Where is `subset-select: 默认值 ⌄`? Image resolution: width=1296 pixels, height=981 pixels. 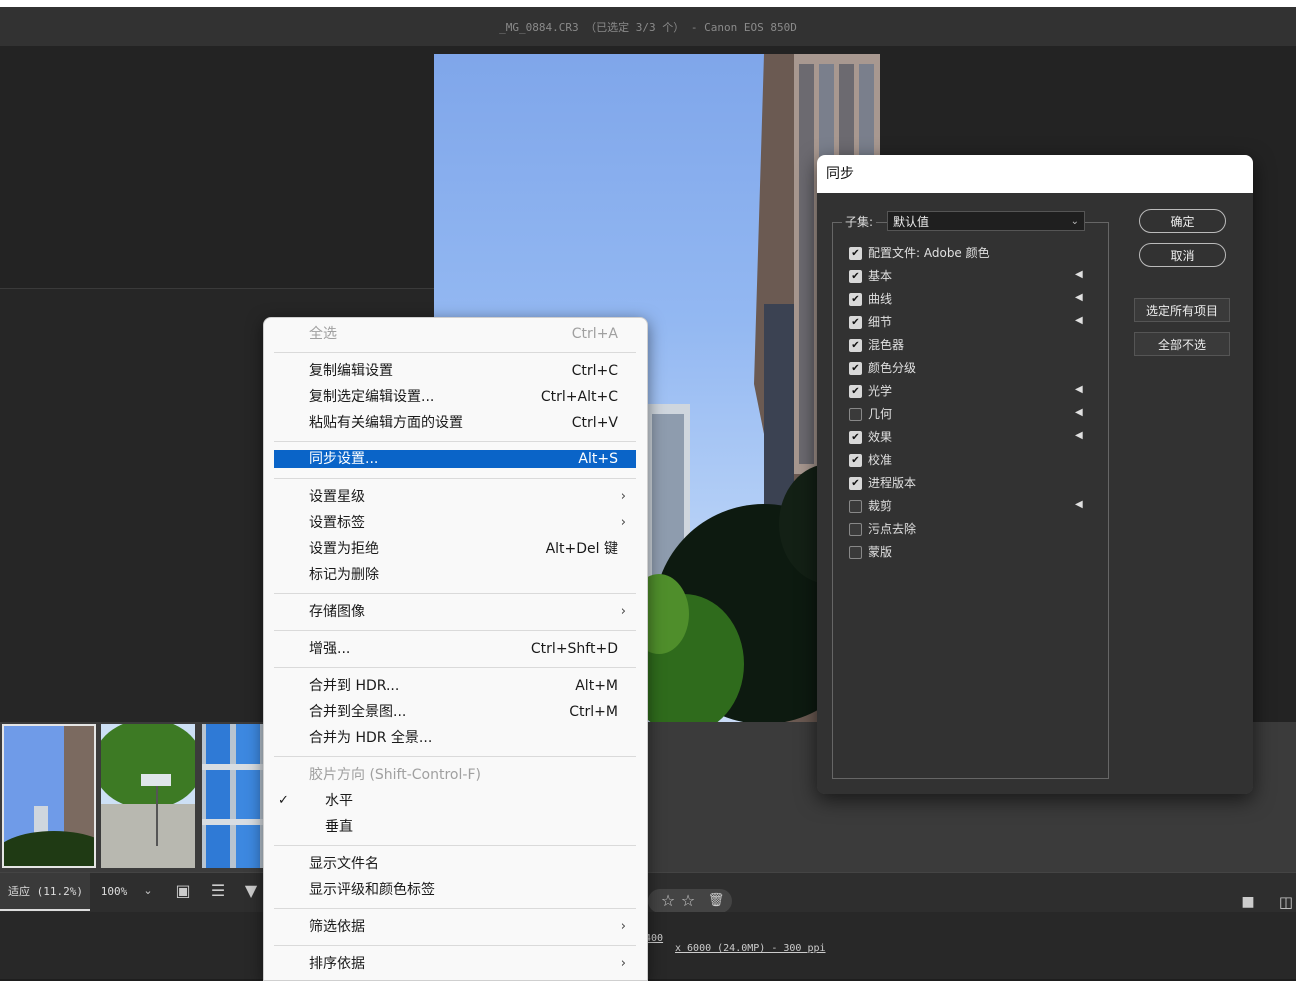 subset-select: 默认值 ⌄ is located at coordinates (986, 221).